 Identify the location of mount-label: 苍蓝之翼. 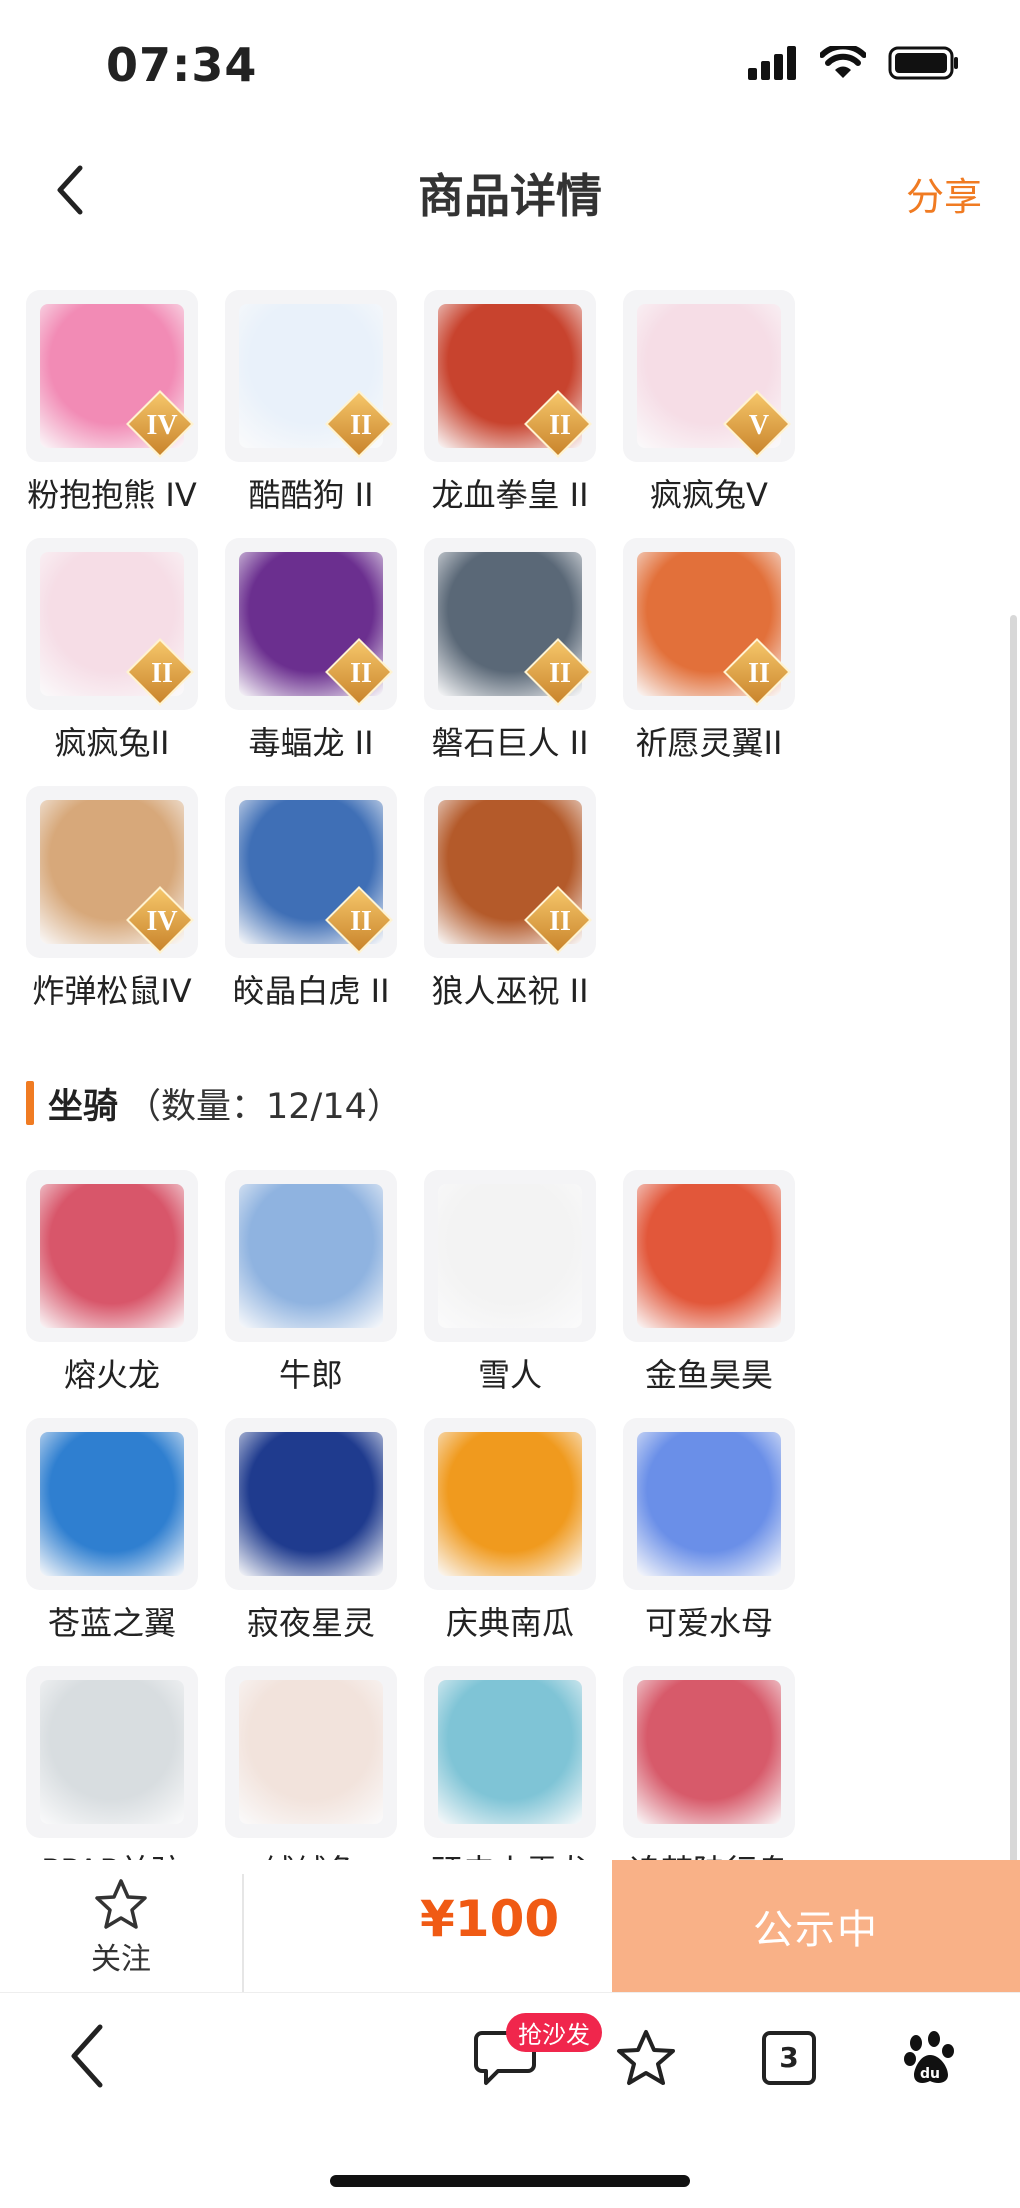
(111, 1623).